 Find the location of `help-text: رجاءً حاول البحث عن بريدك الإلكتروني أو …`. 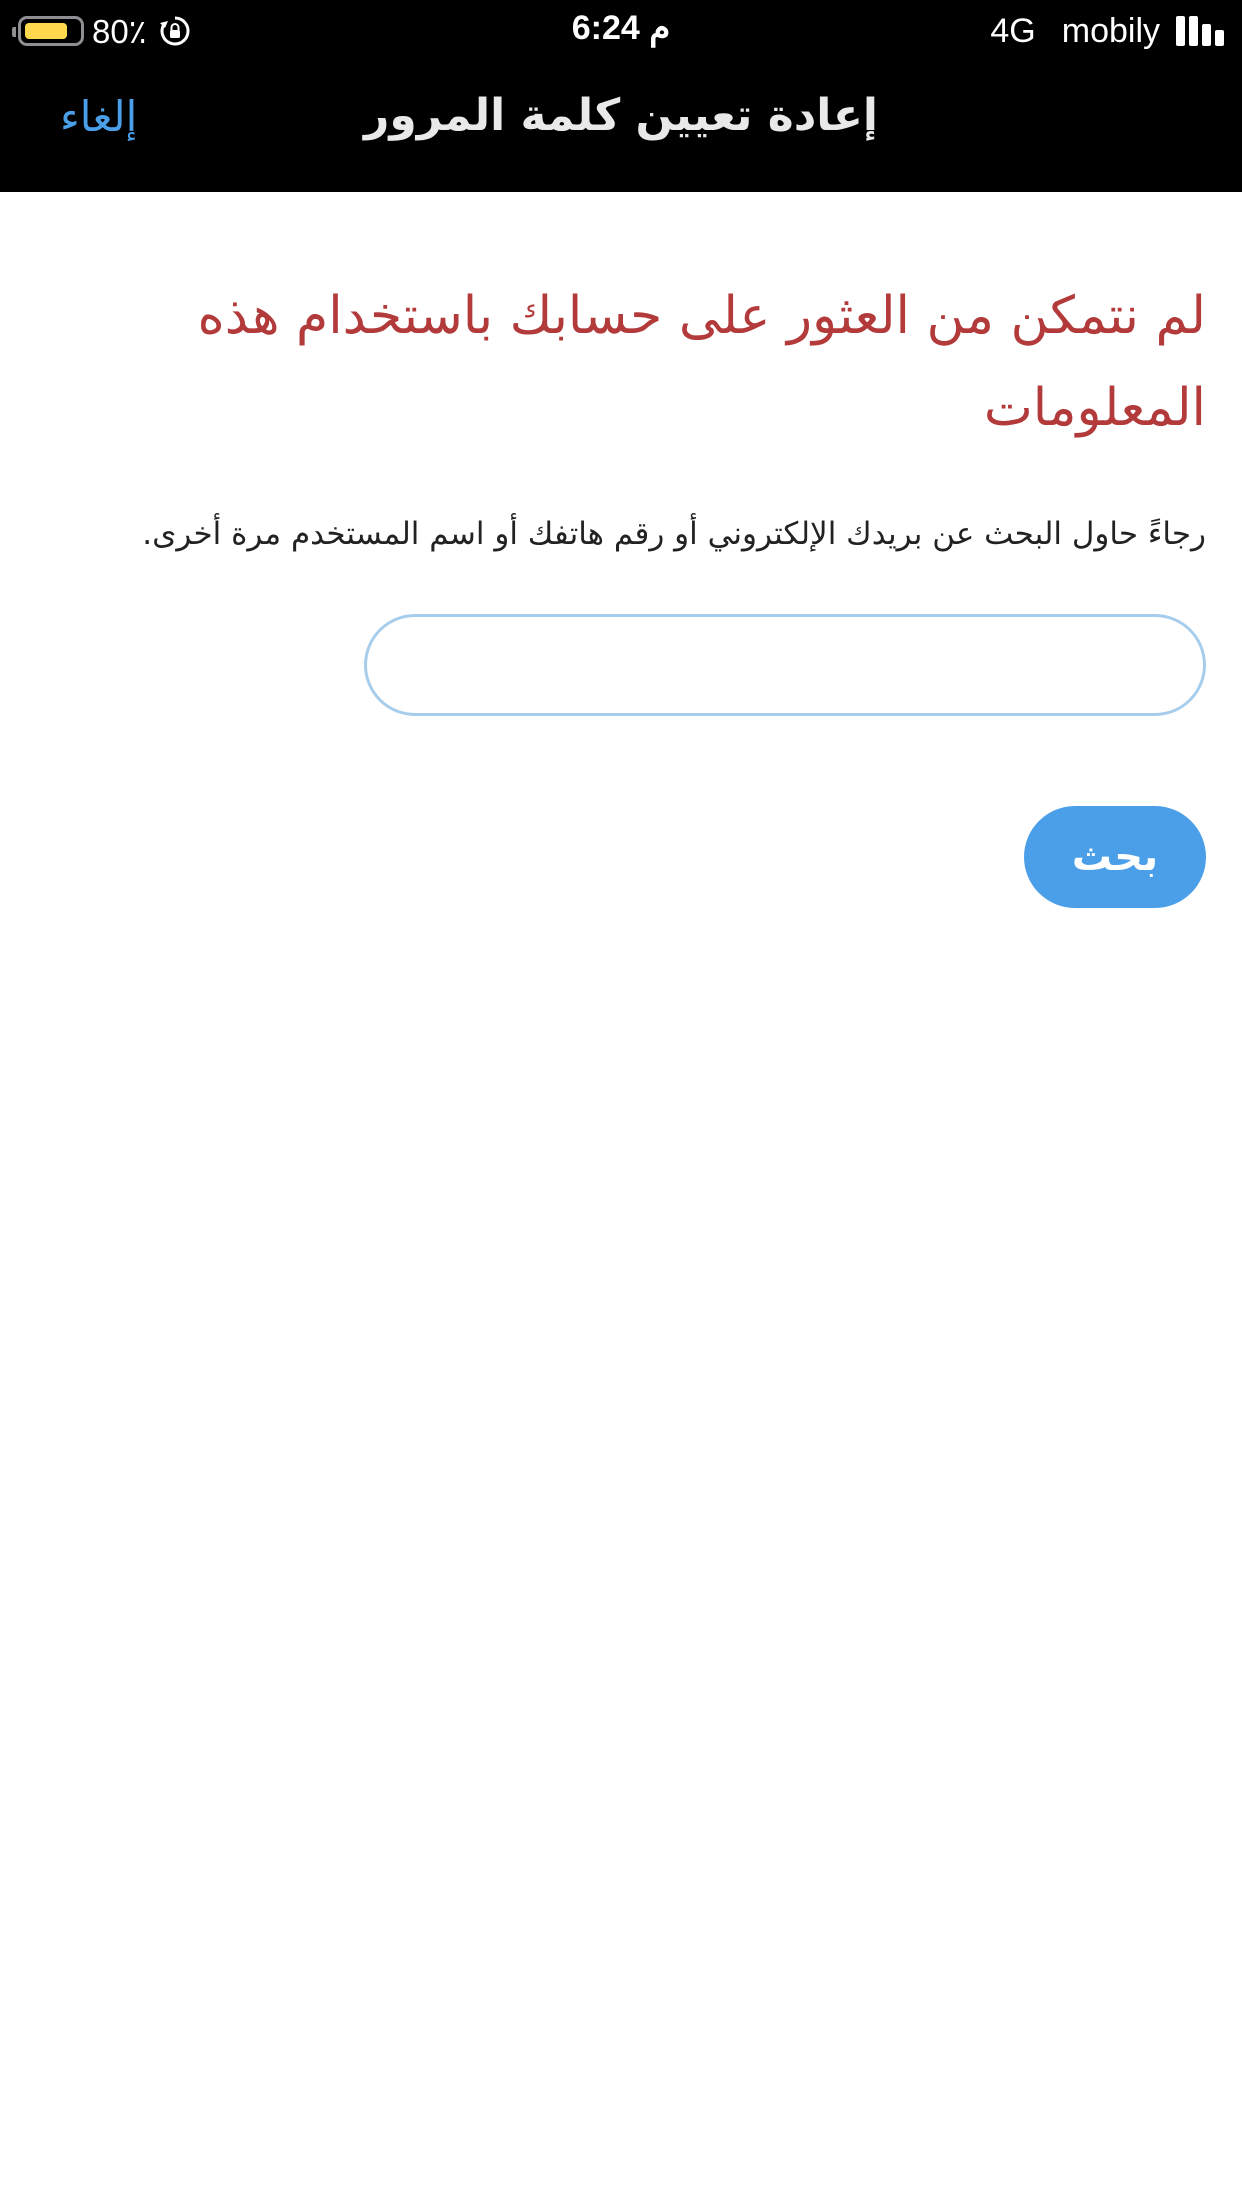

help-text: رجاءً حاول البحث عن بريدك الإلكتروني أو … is located at coordinates (674, 534).